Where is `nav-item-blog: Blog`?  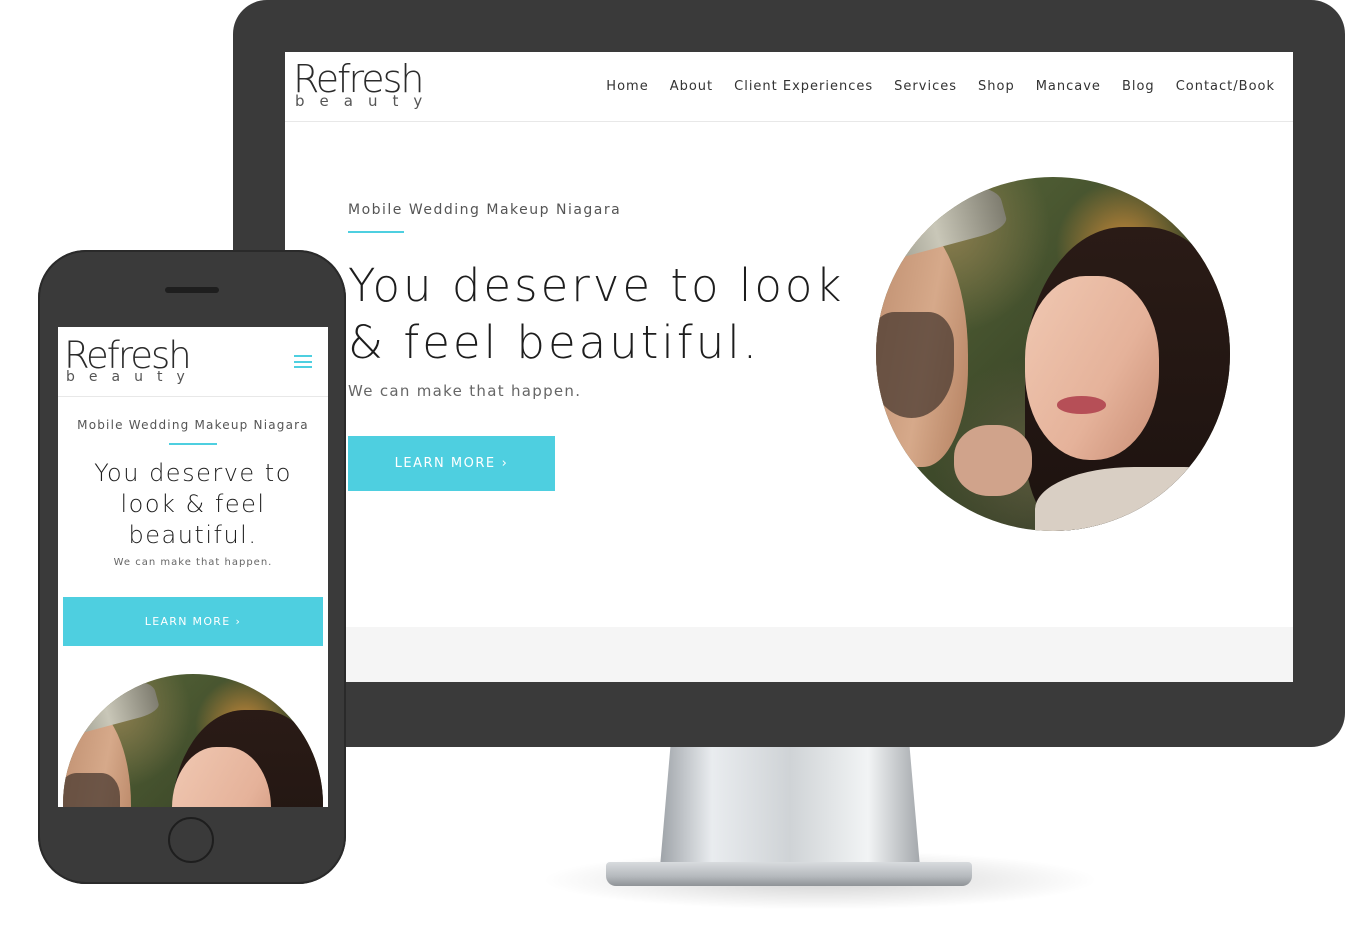
nav-item-blog: Blog is located at coordinates (1138, 86).